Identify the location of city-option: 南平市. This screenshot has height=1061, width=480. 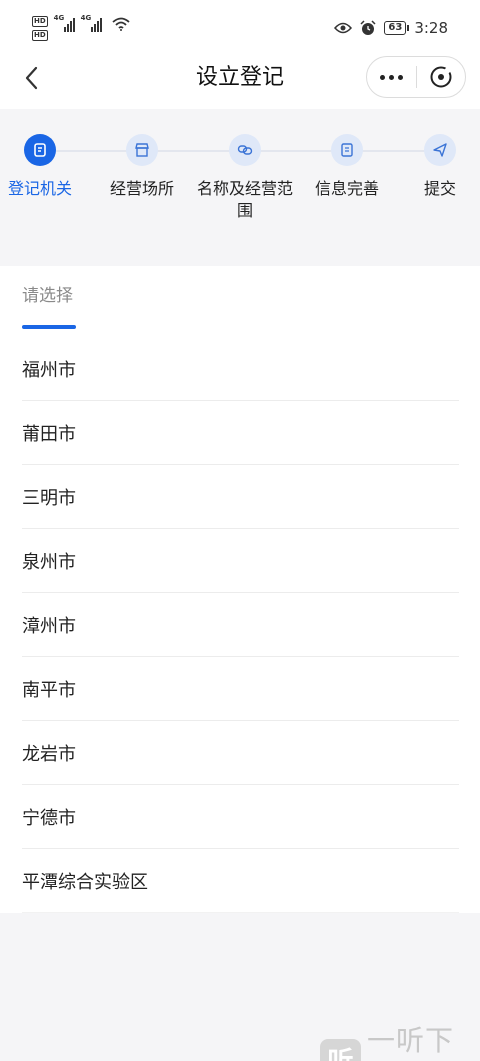
(240, 689).